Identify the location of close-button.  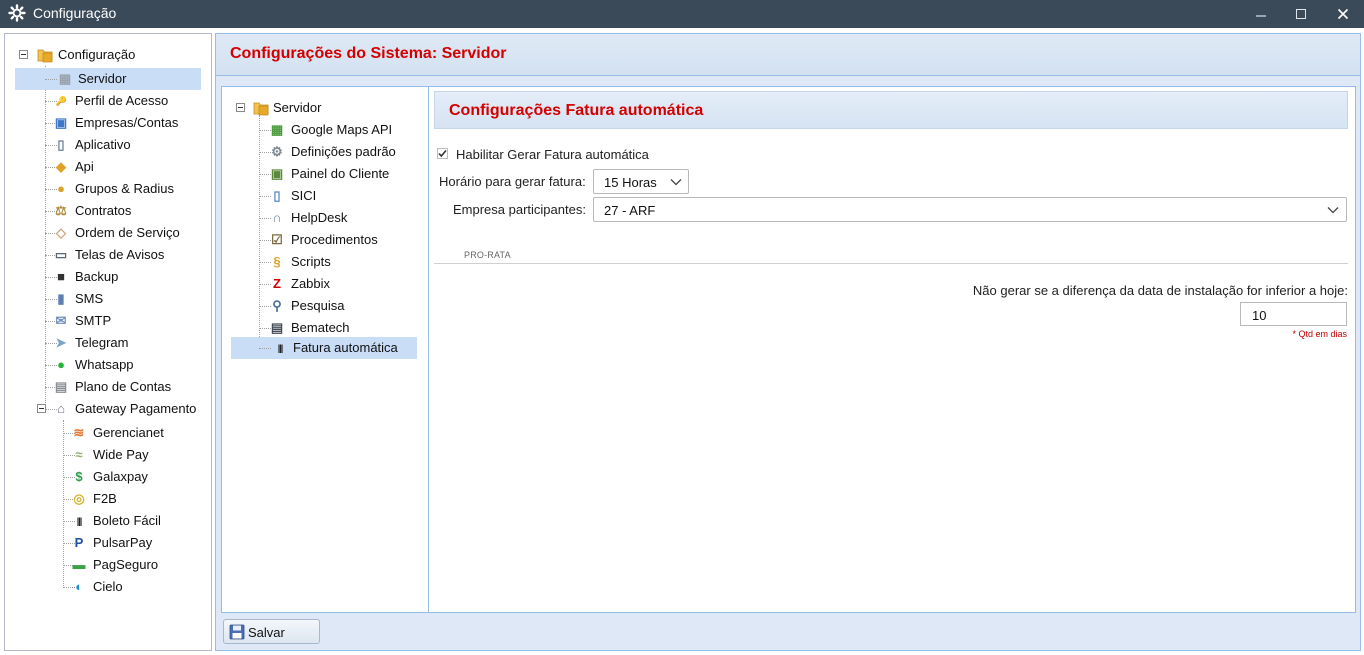
(1343, 14).